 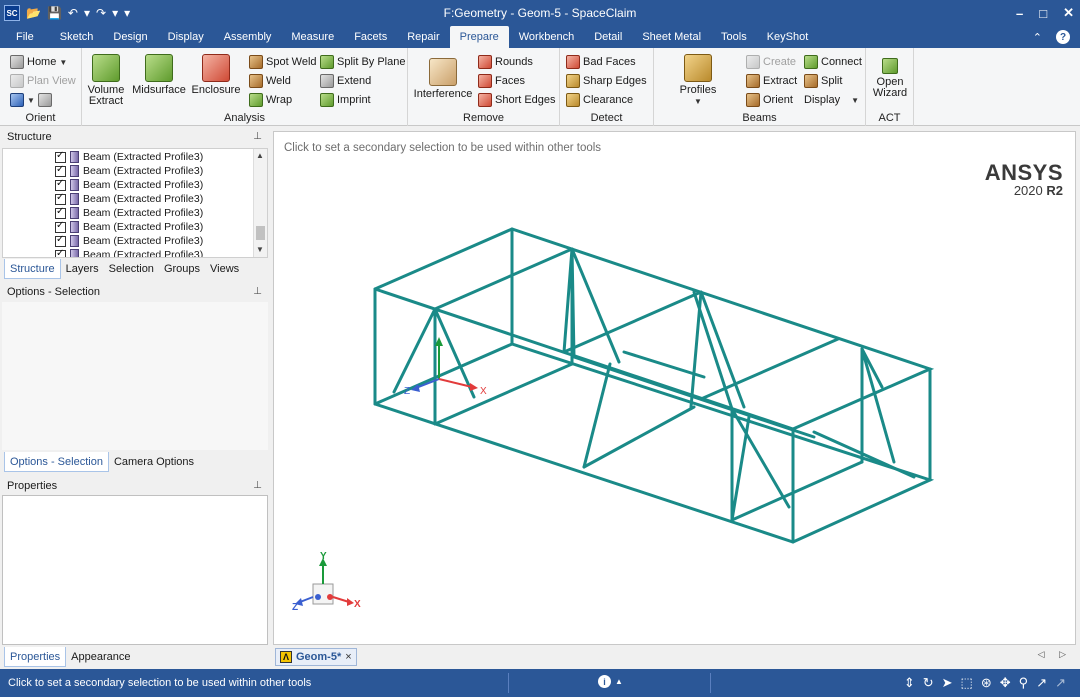 I want to click on measure-icon: ↗, so click(x=1041, y=683).